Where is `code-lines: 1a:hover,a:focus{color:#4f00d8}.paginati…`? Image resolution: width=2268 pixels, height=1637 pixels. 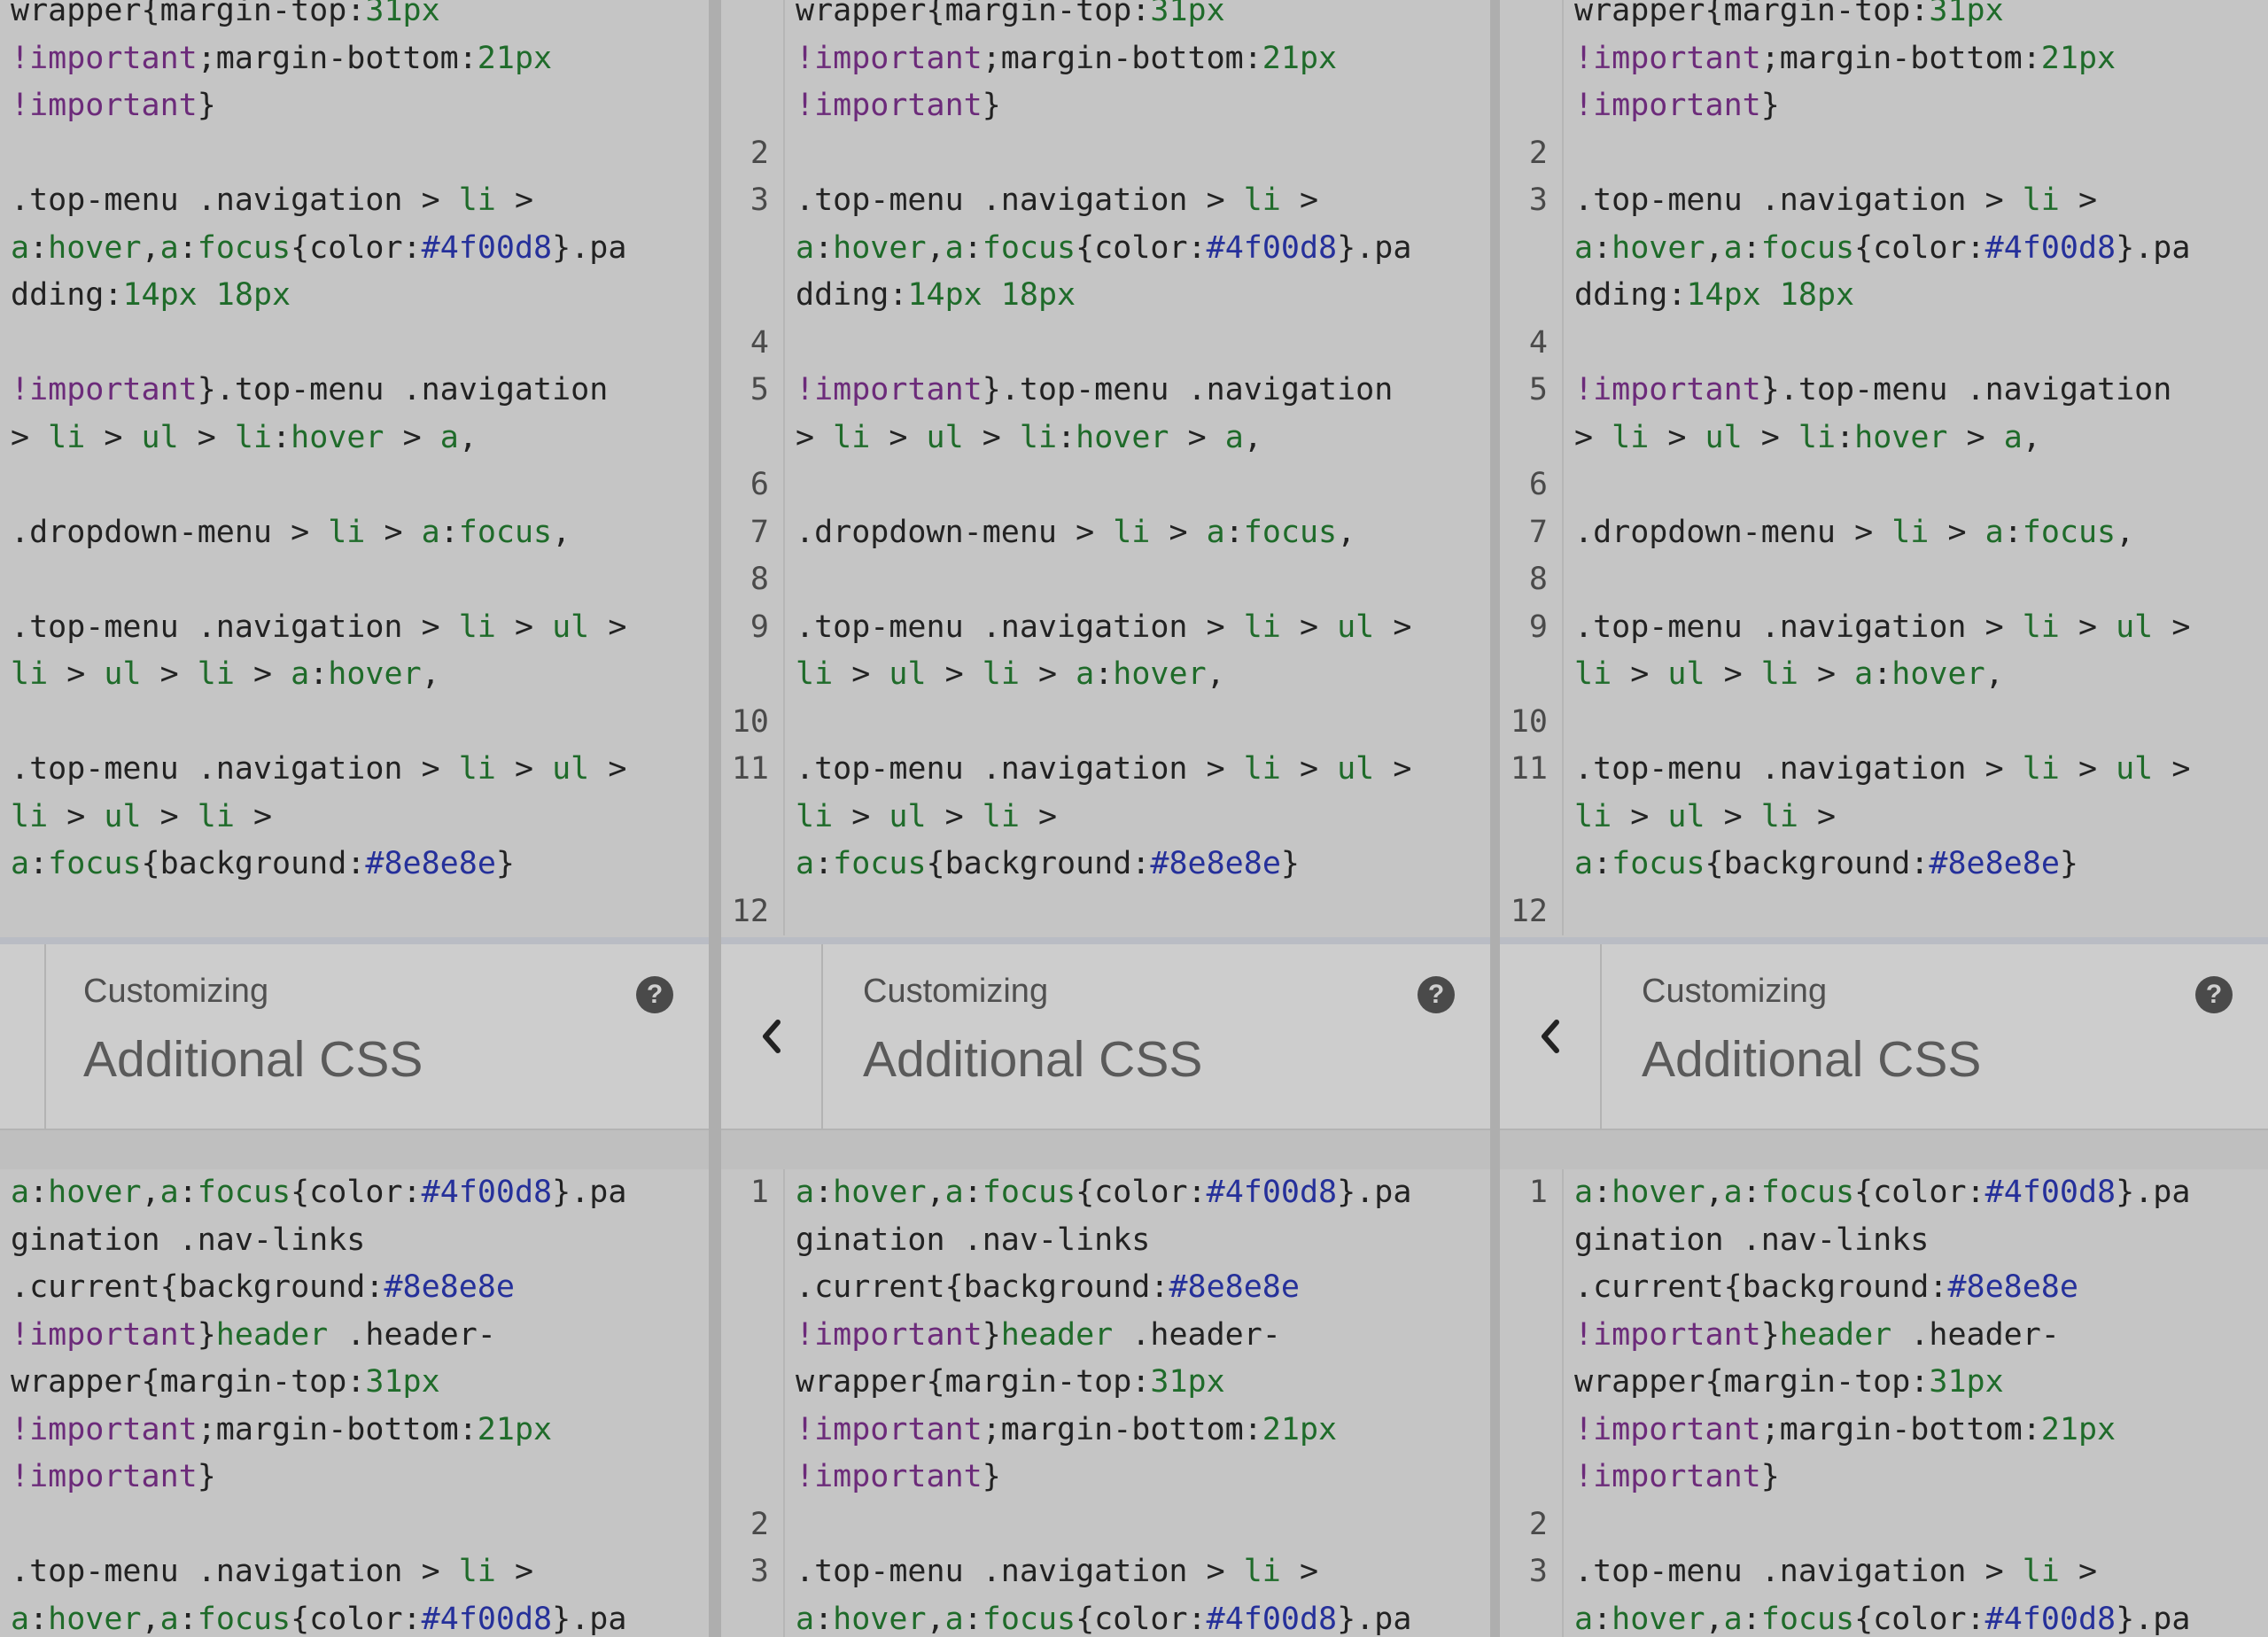 code-lines: 1a:hover,a:focus{color:#4f00d8}.paginati… is located at coordinates (1105, 1403).